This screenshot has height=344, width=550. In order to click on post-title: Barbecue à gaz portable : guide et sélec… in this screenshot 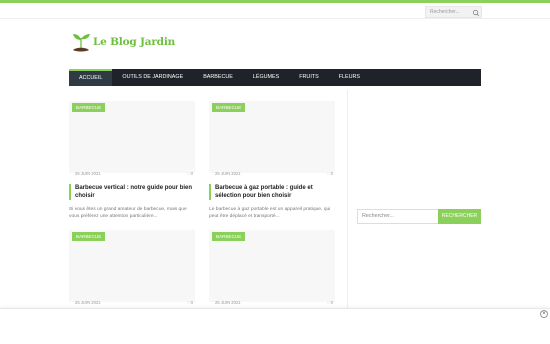, I will do `click(272, 192)`.